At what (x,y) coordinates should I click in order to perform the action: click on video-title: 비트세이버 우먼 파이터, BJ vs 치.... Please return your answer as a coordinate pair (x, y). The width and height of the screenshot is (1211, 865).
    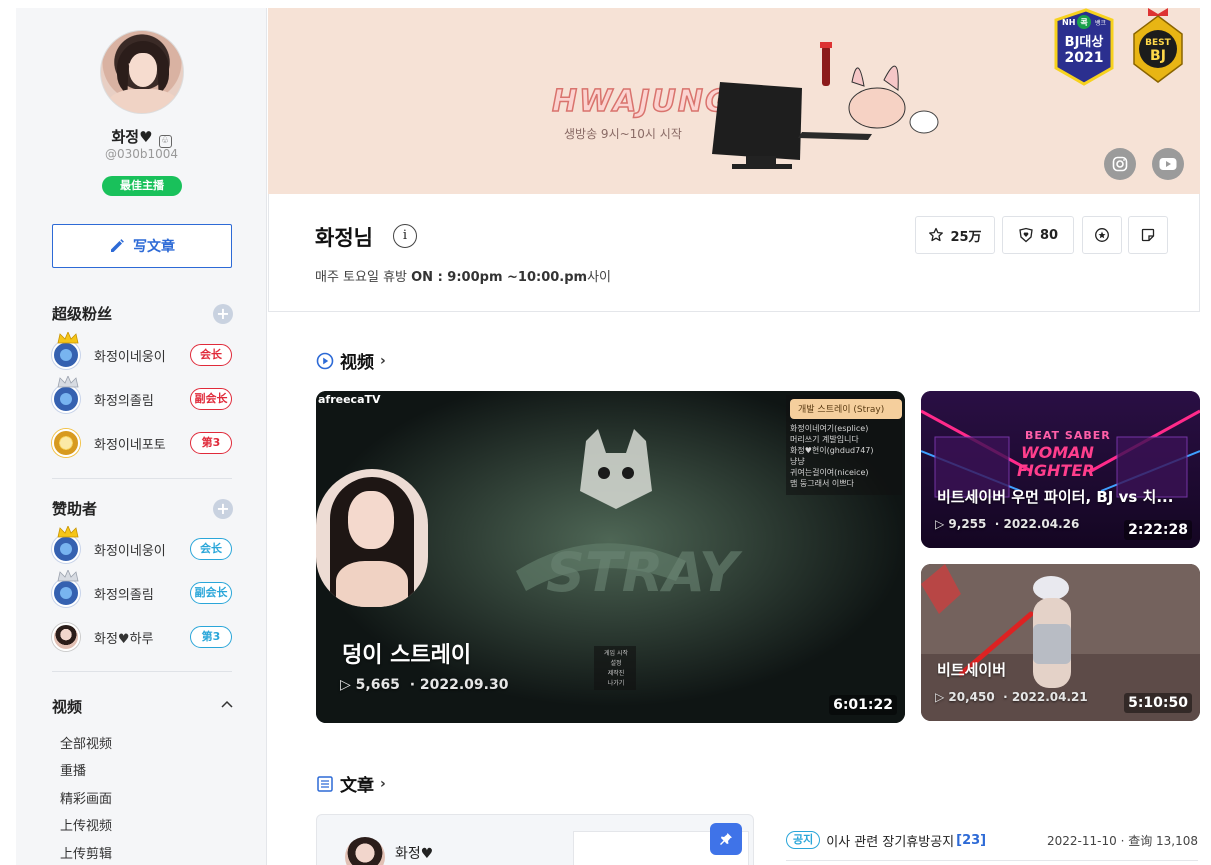
    Looking at the image, I should click on (1055, 497).